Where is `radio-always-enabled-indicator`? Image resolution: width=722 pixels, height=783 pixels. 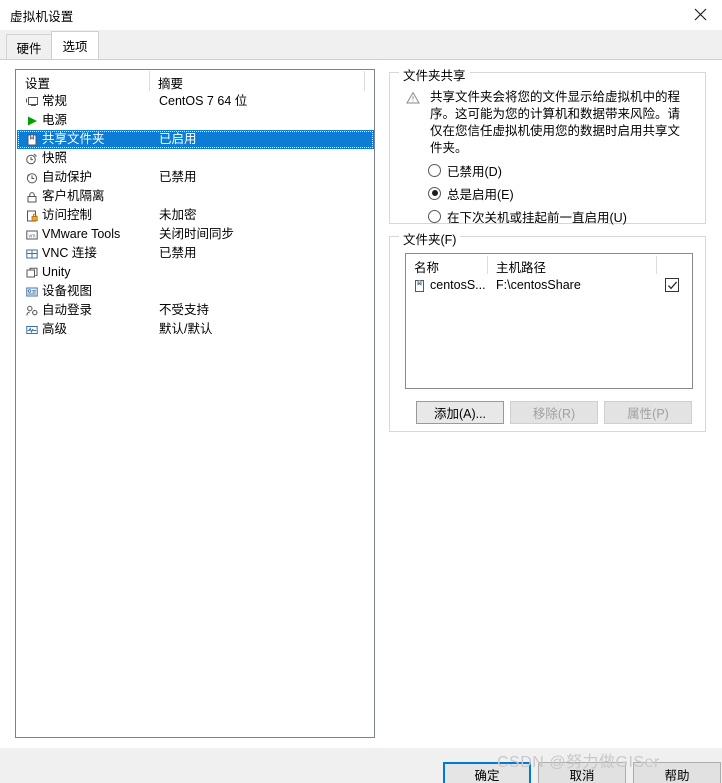
radio-always-enabled-indicator is located at coordinates (434, 193).